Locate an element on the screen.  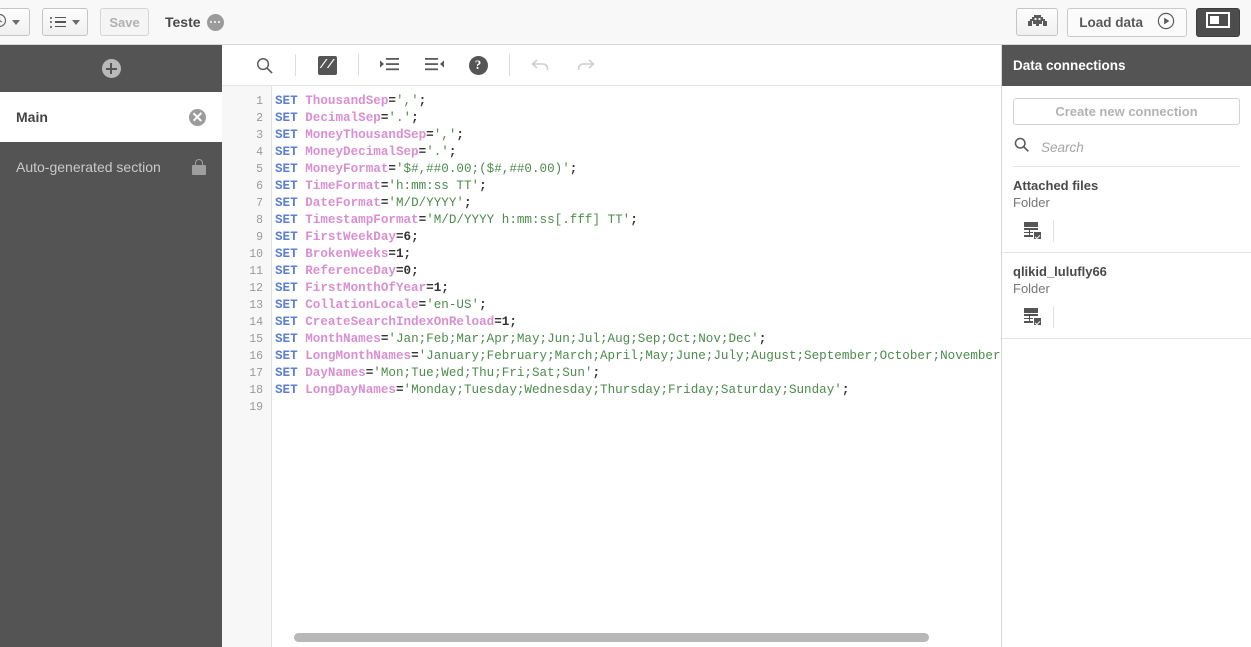
line-number: 11 is located at coordinates (256, 271).